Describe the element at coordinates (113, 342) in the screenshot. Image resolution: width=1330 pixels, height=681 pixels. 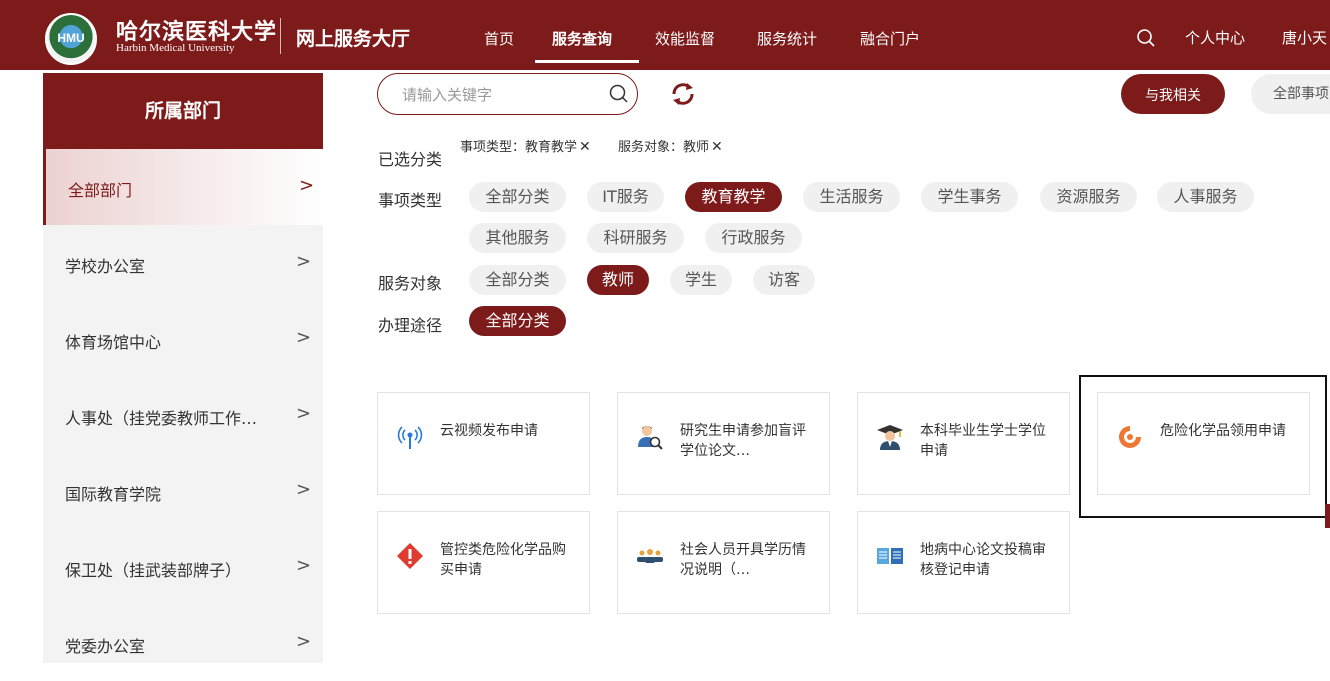
I see `sidebar-item-label: 体育场馆中心` at that location.